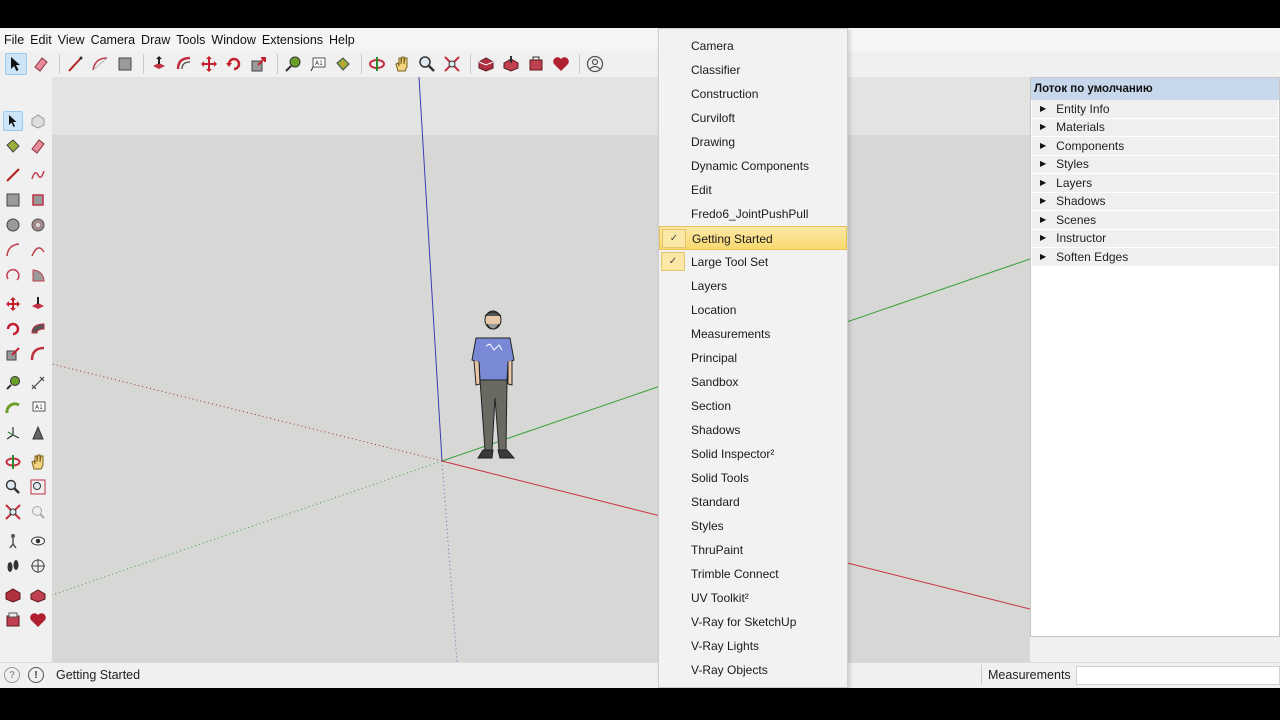  Describe the element at coordinates (753, 454) in the screenshot. I see `menu-item-toolbar: Solid Inspector²` at that location.